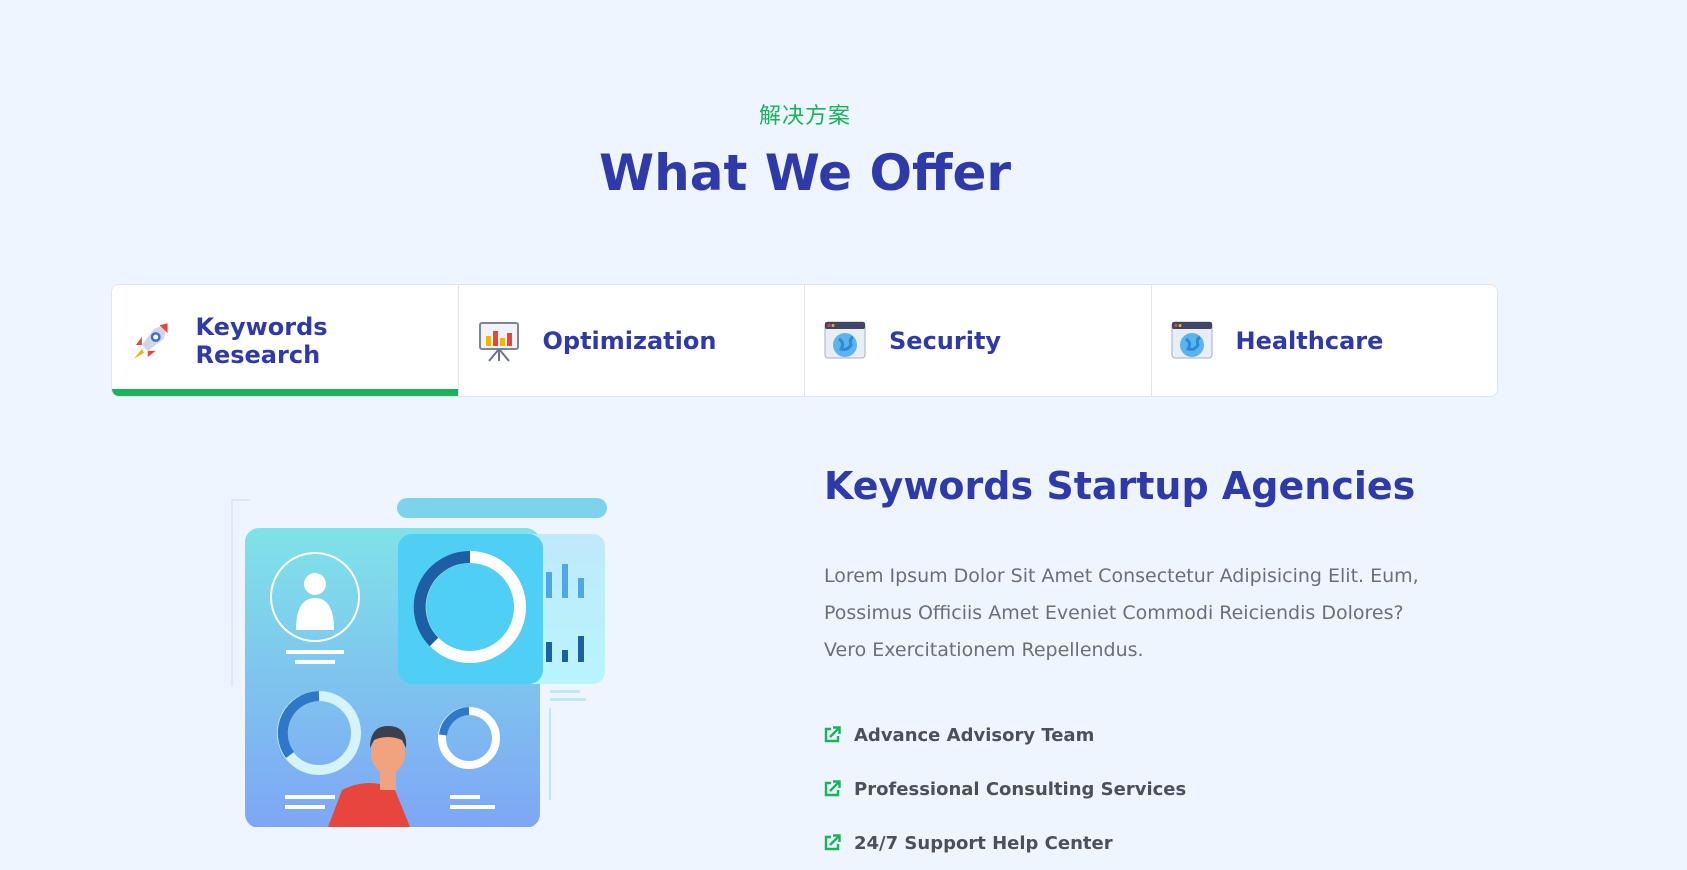 This screenshot has height=870, width=1687. What do you see at coordinates (945, 340) in the screenshot?
I see `tab-label: Security` at bounding box center [945, 340].